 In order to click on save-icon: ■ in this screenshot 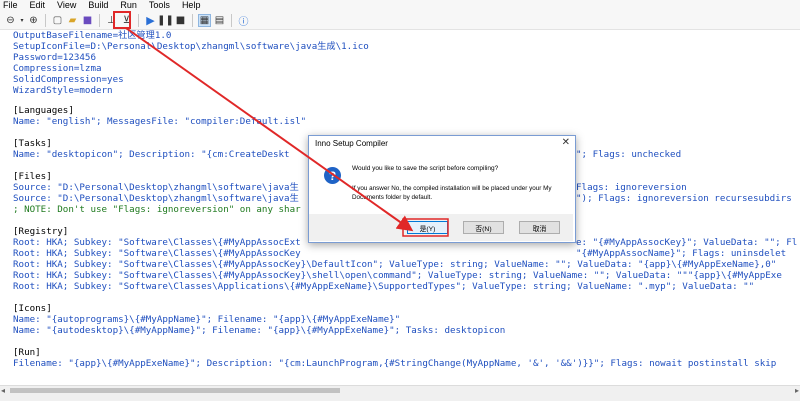, I will do `click(87, 20)`.